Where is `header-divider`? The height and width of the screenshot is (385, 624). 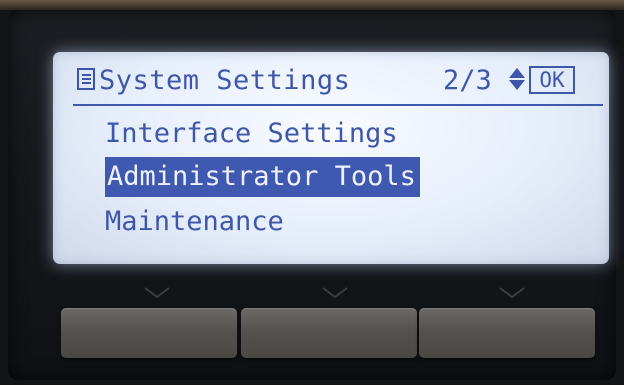
header-divider is located at coordinates (338, 105).